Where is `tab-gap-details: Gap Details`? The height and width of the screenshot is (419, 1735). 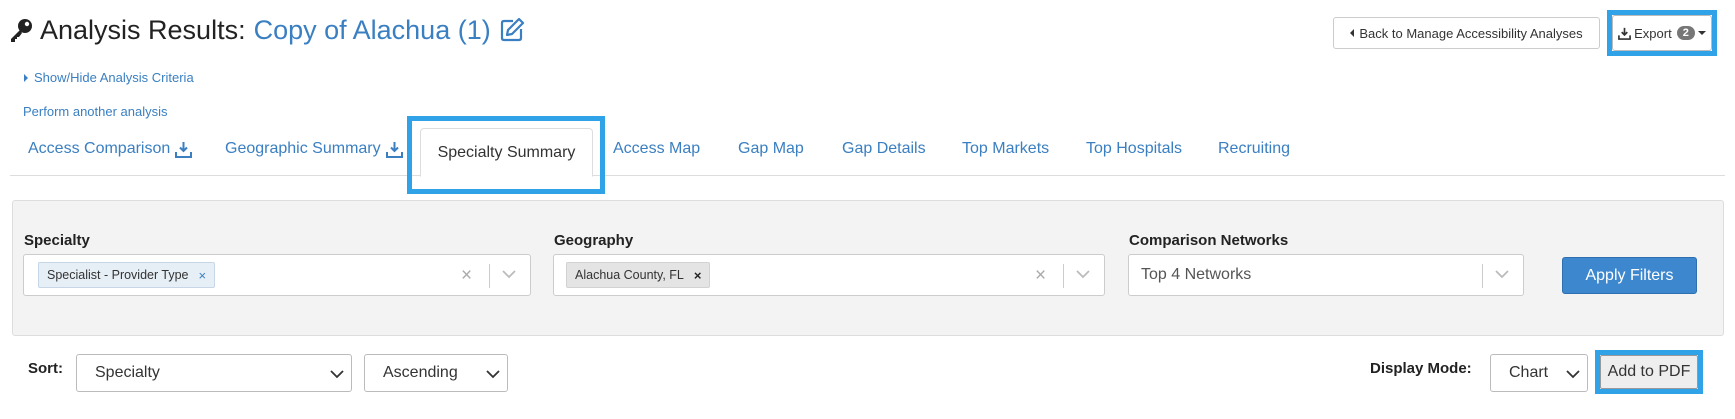
tab-gap-details: Gap Details is located at coordinates (884, 149).